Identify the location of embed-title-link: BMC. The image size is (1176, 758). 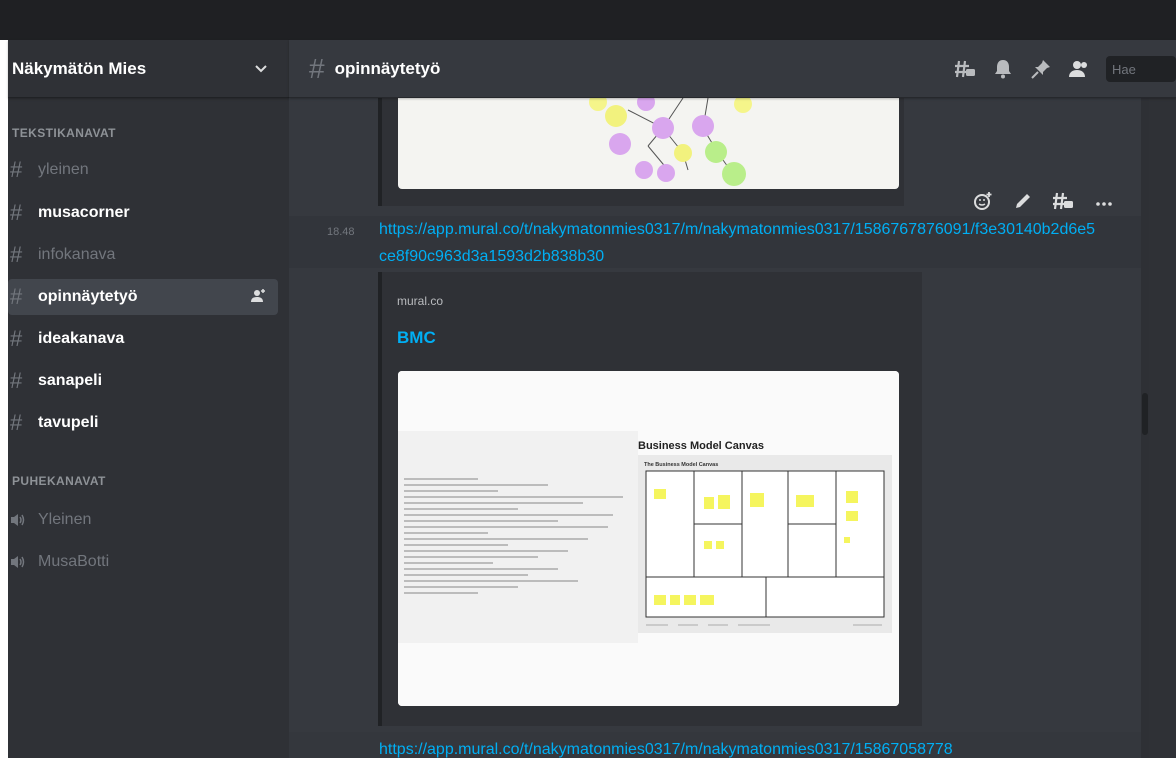
(416, 338).